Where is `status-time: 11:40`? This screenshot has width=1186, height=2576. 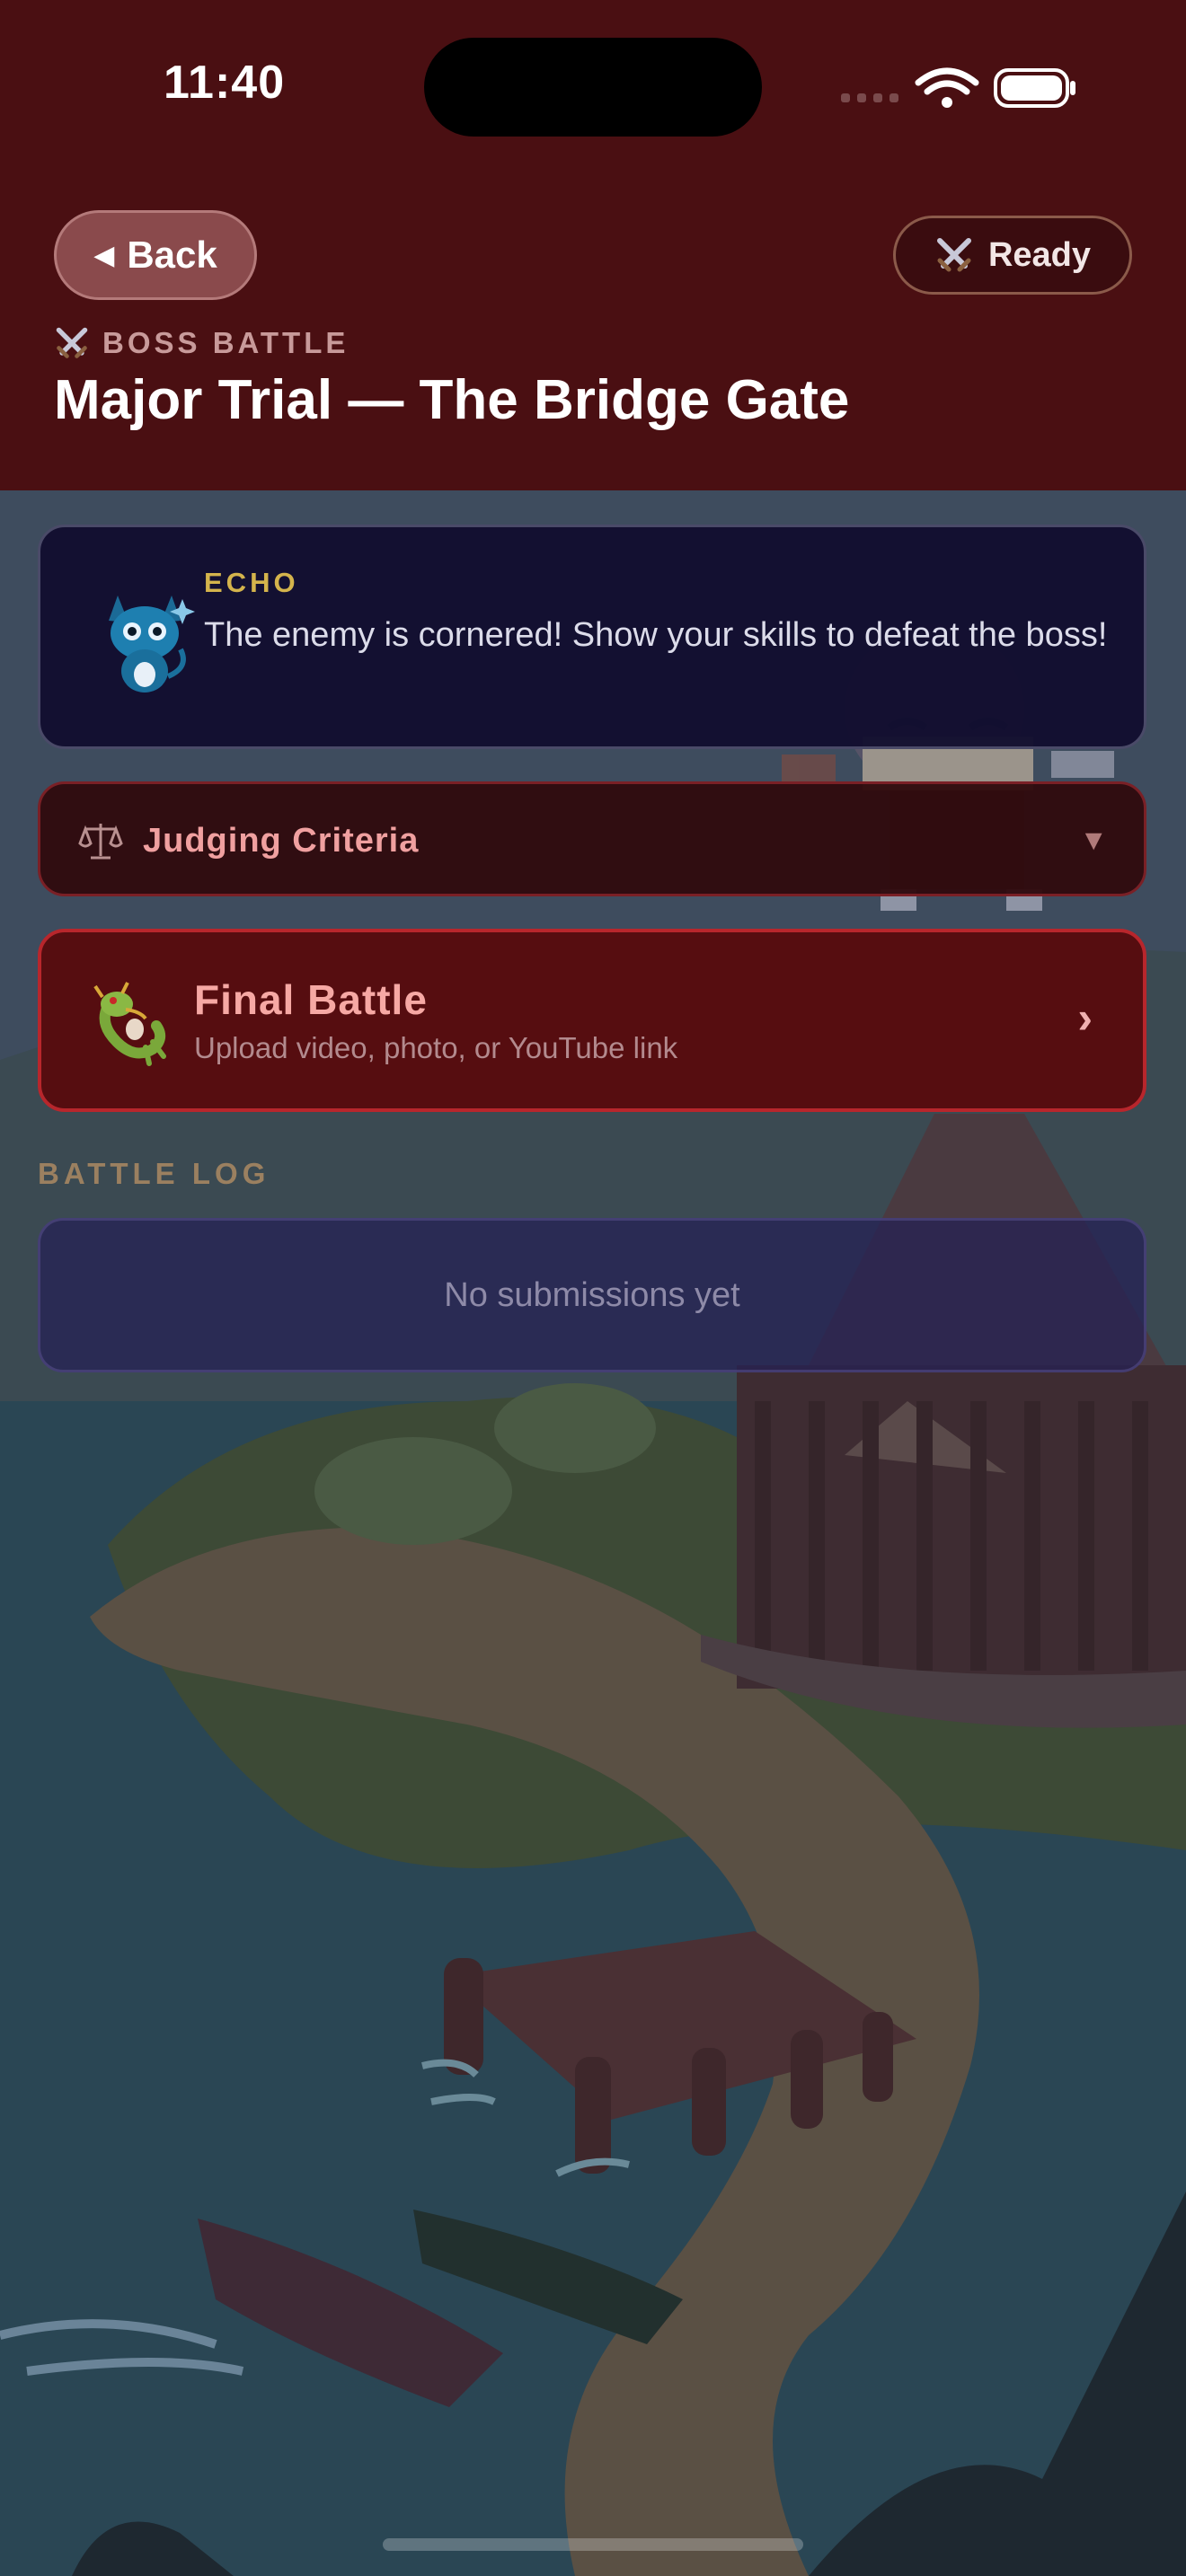 status-time: 11:40 is located at coordinates (225, 83).